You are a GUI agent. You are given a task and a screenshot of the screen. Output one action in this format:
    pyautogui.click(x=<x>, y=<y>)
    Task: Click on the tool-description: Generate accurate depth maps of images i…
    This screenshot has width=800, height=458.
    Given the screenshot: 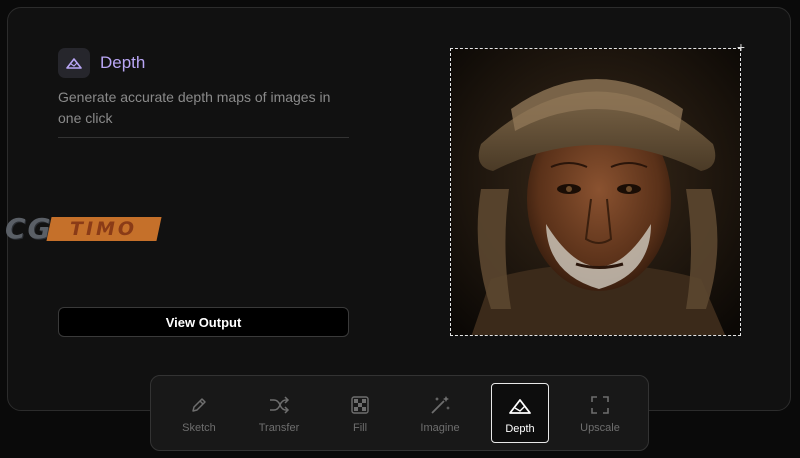 What is the action you would take?
    pyautogui.click(x=194, y=107)
    